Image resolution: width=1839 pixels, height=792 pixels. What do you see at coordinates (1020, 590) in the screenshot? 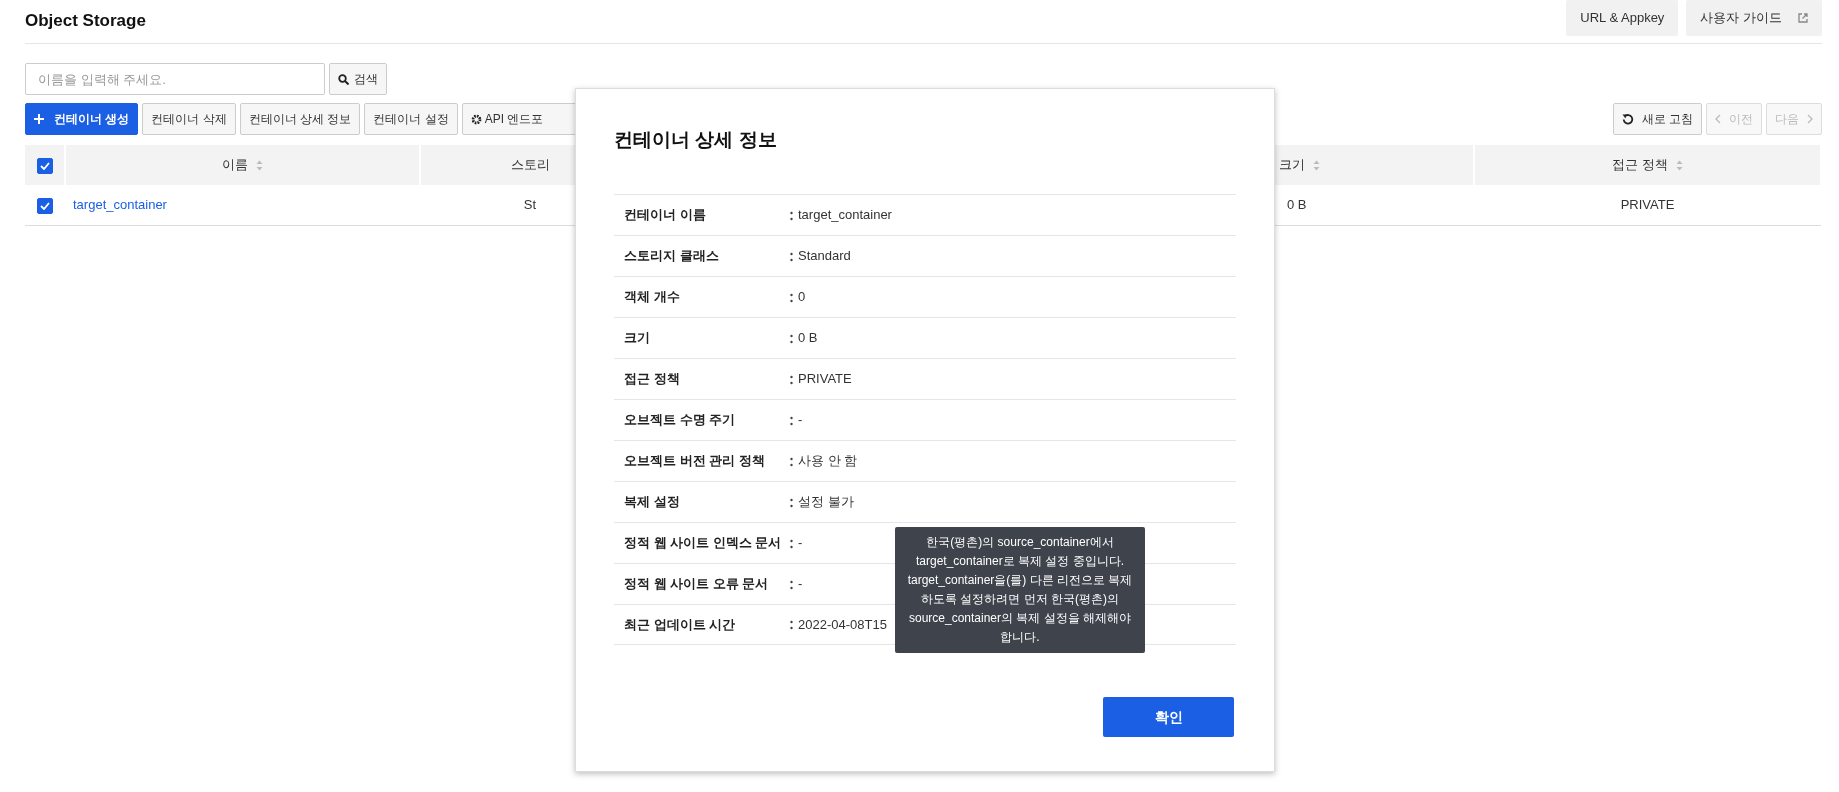
I see `tooltip: 한국(평촌)의 source_container에서 target_container로 복제 설정 중입니다. target_container을(를) 다른 리전으로 복제하도록 설정하려면 먼저 한국(평촌)의 source_container의 복제 설정을 해제해야 합니다.` at bounding box center [1020, 590].